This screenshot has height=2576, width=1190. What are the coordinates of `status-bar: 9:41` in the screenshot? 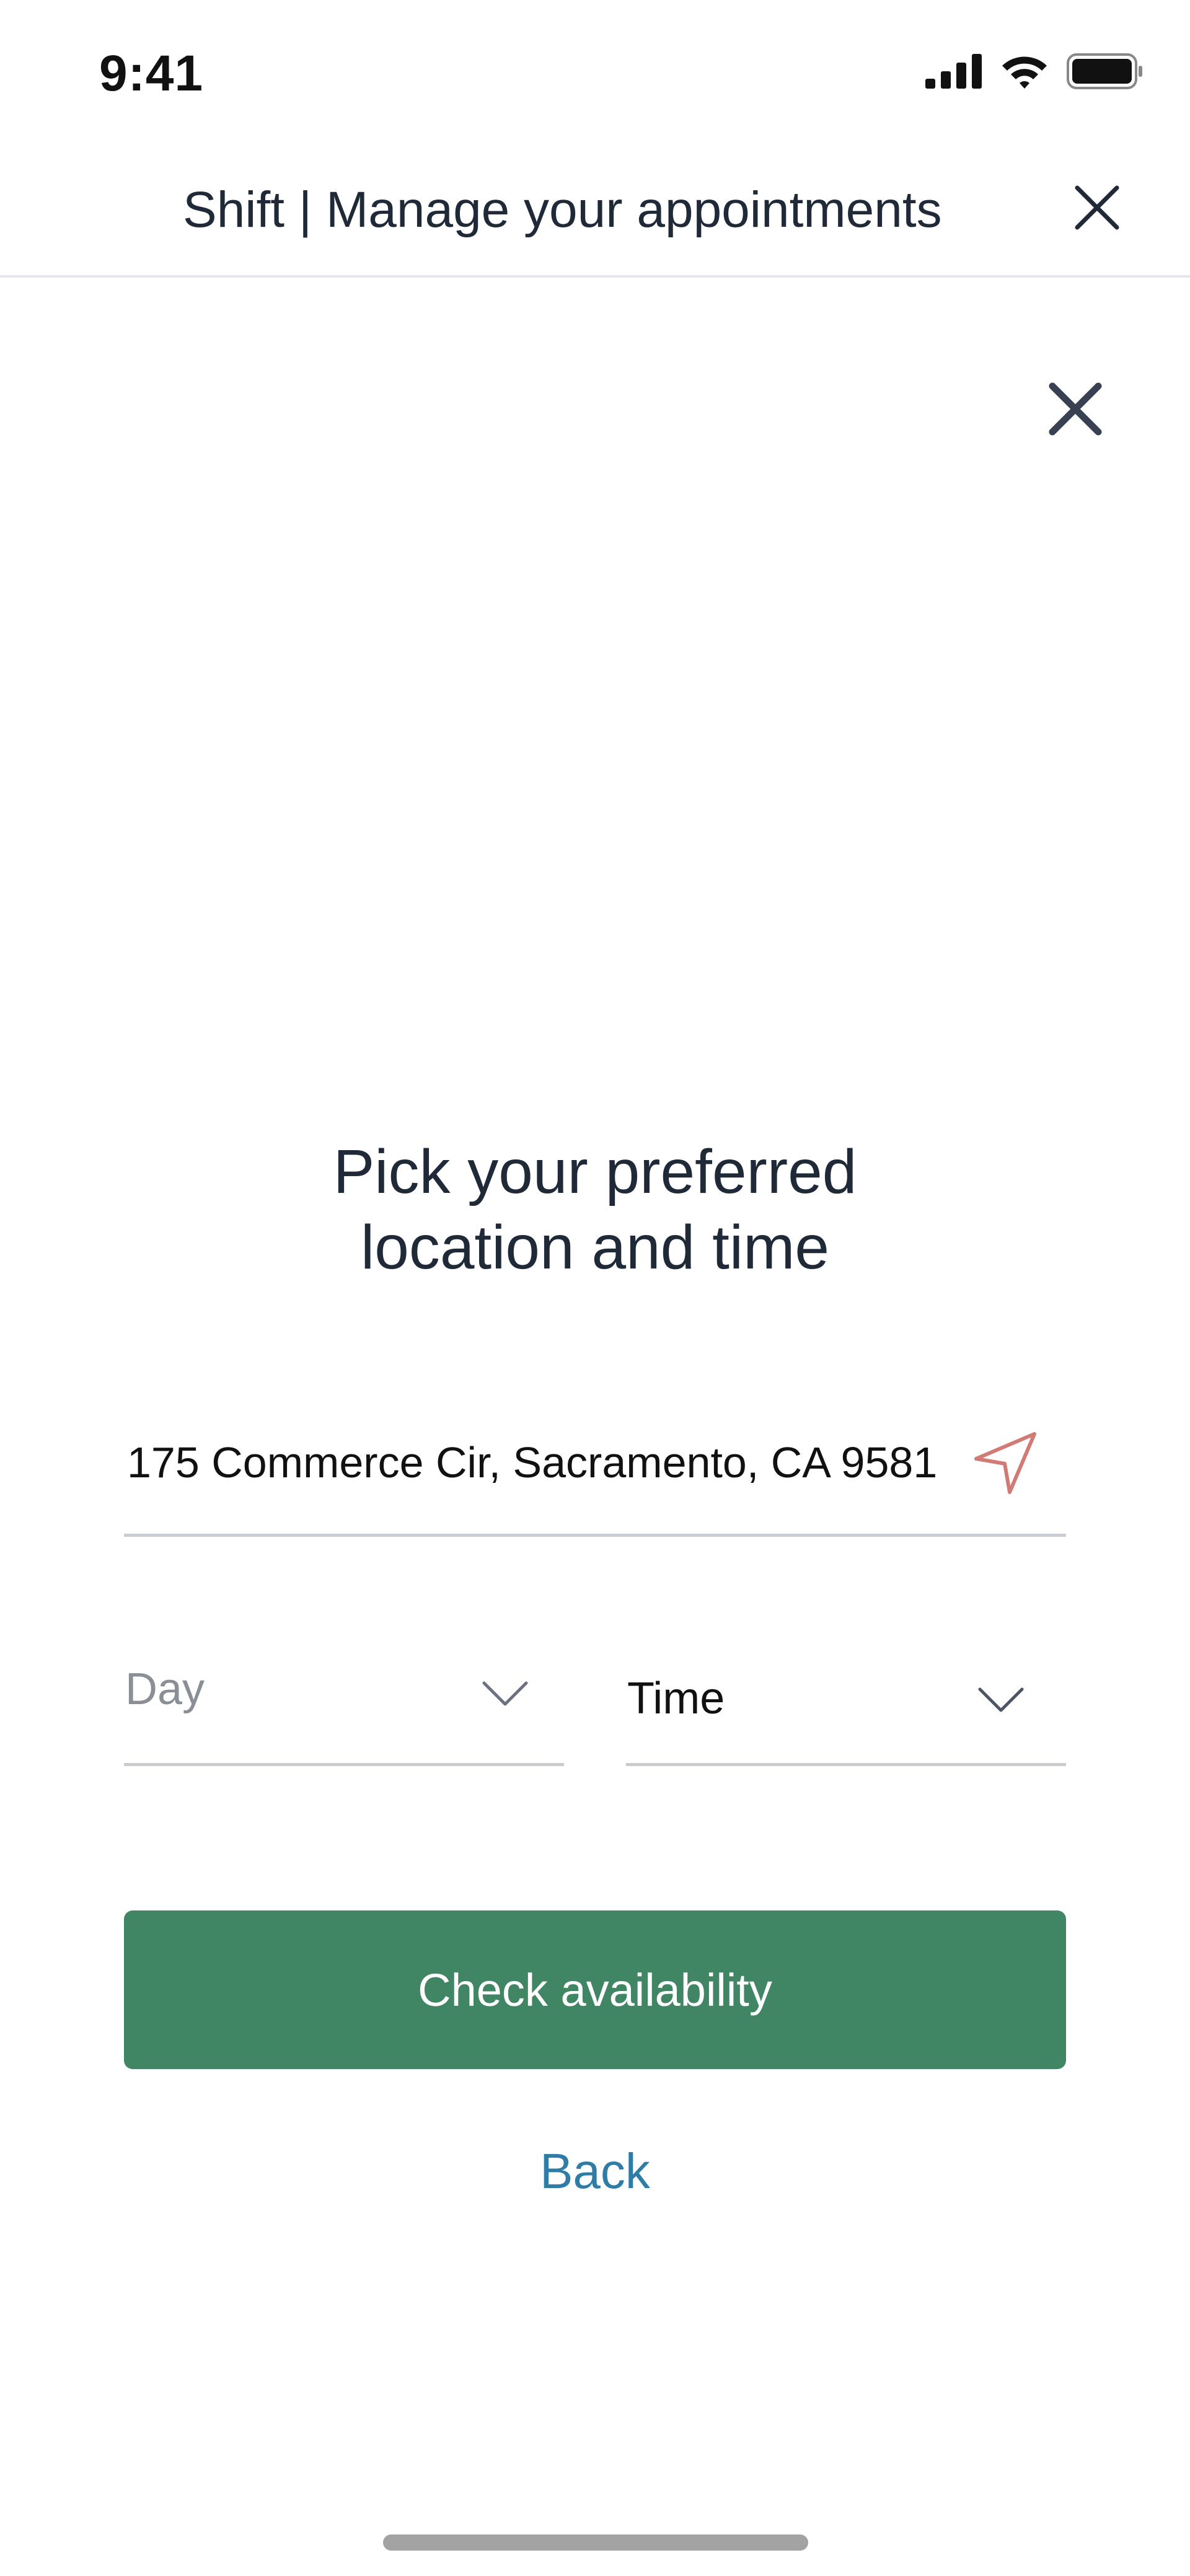 It's located at (595, 71).